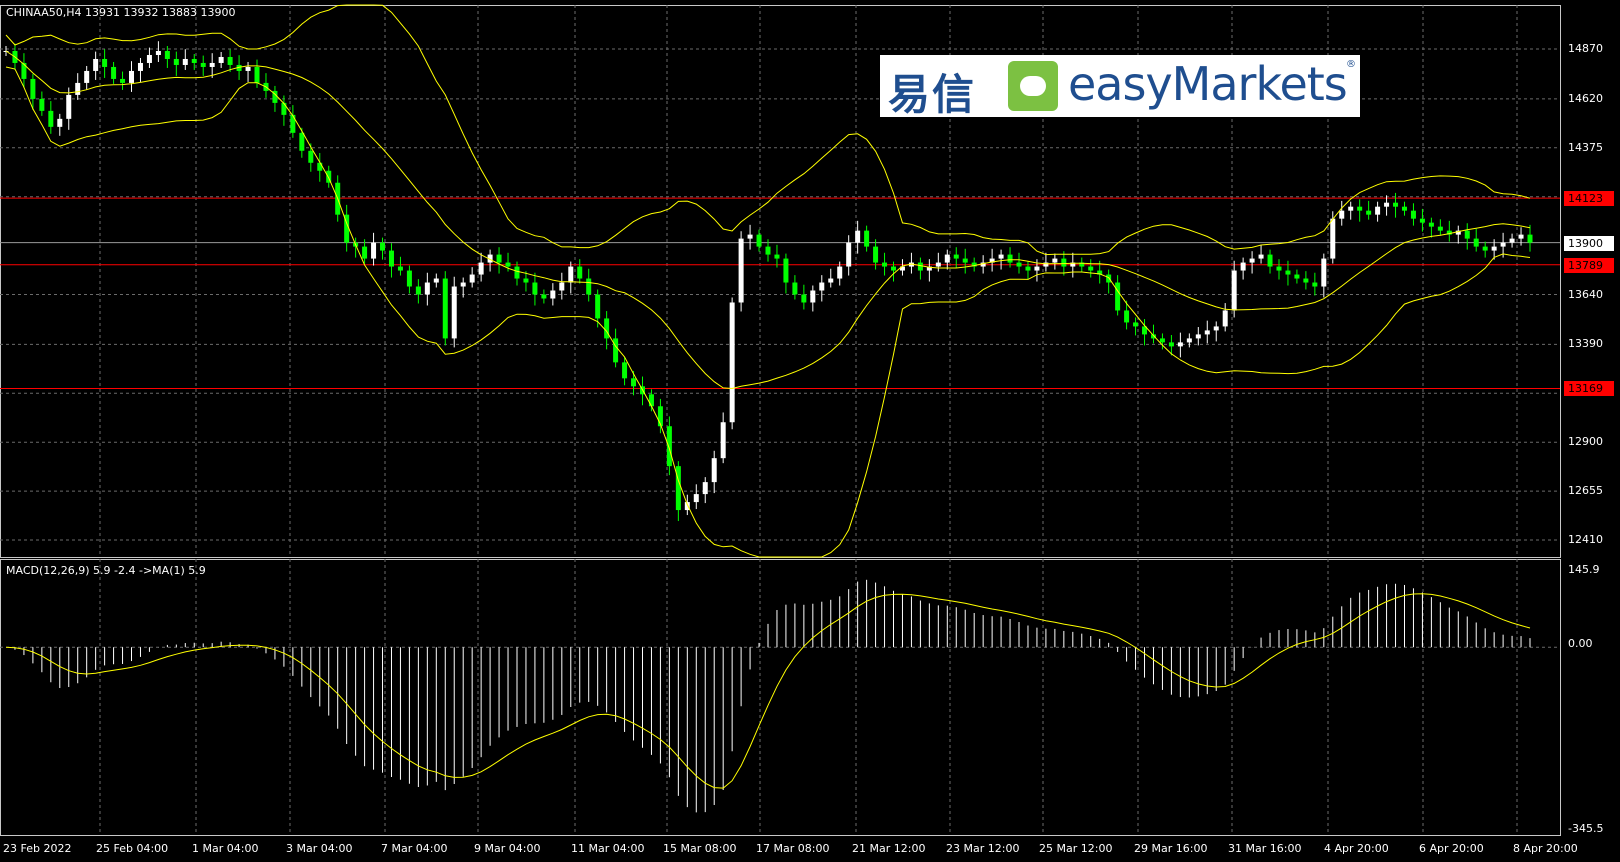  Describe the element at coordinates (608, 848) in the screenshot. I see `time-axis-label: 11 Mar 04:00` at that location.